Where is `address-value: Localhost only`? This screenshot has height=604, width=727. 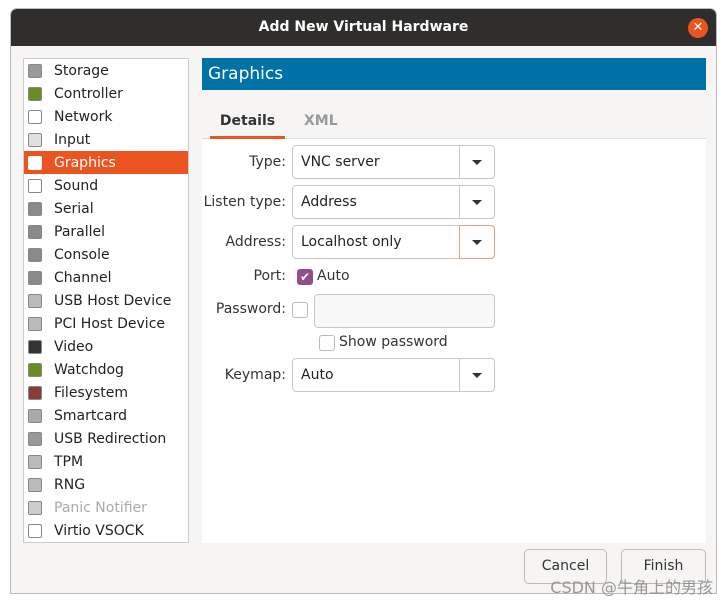
address-value: Localhost only is located at coordinates (351, 242).